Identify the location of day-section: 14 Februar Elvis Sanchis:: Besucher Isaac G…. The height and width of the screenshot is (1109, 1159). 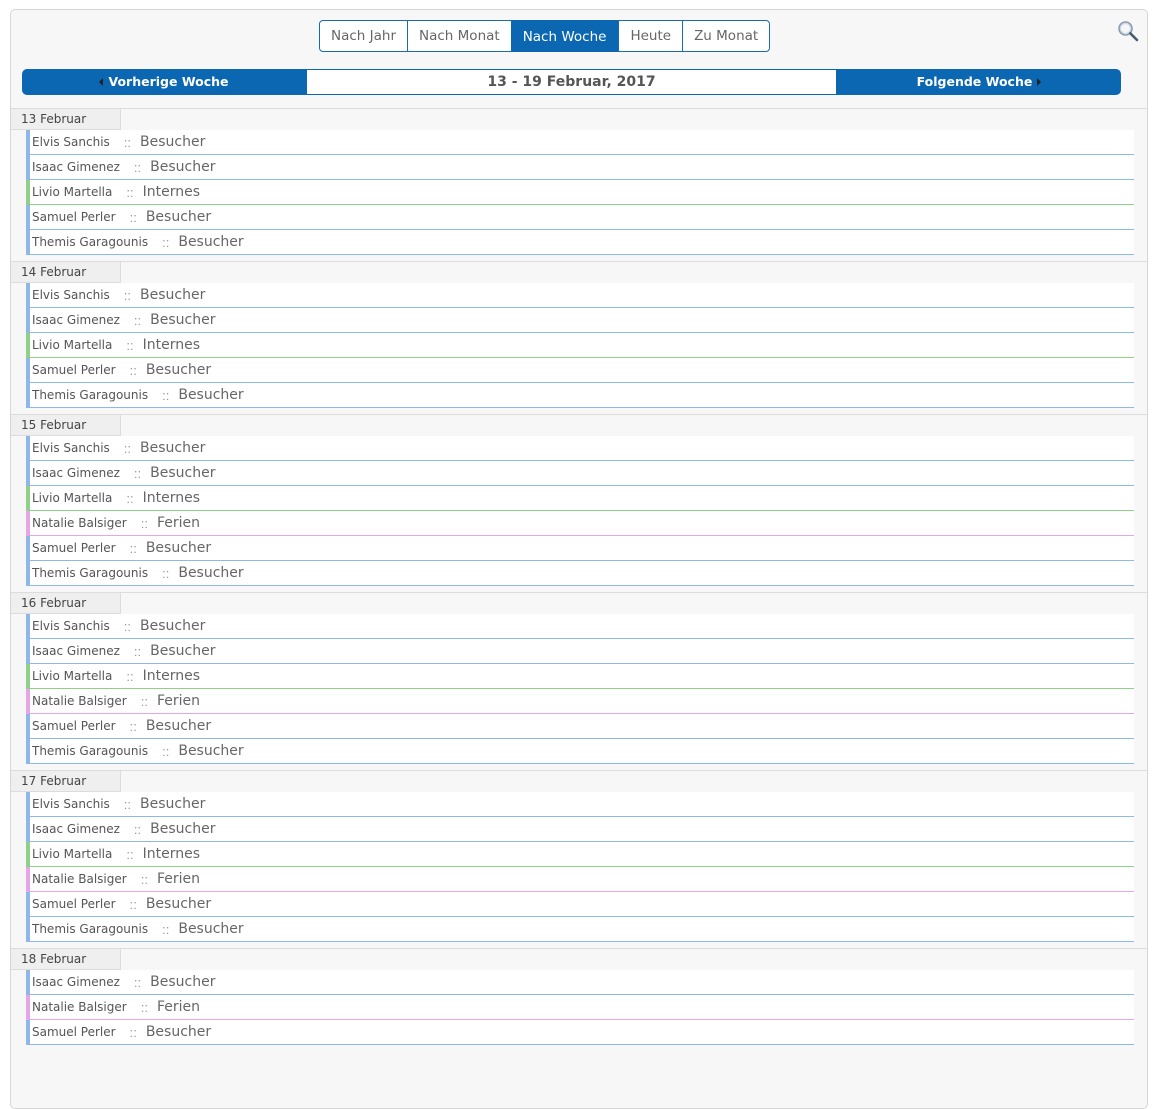
(579, 337).